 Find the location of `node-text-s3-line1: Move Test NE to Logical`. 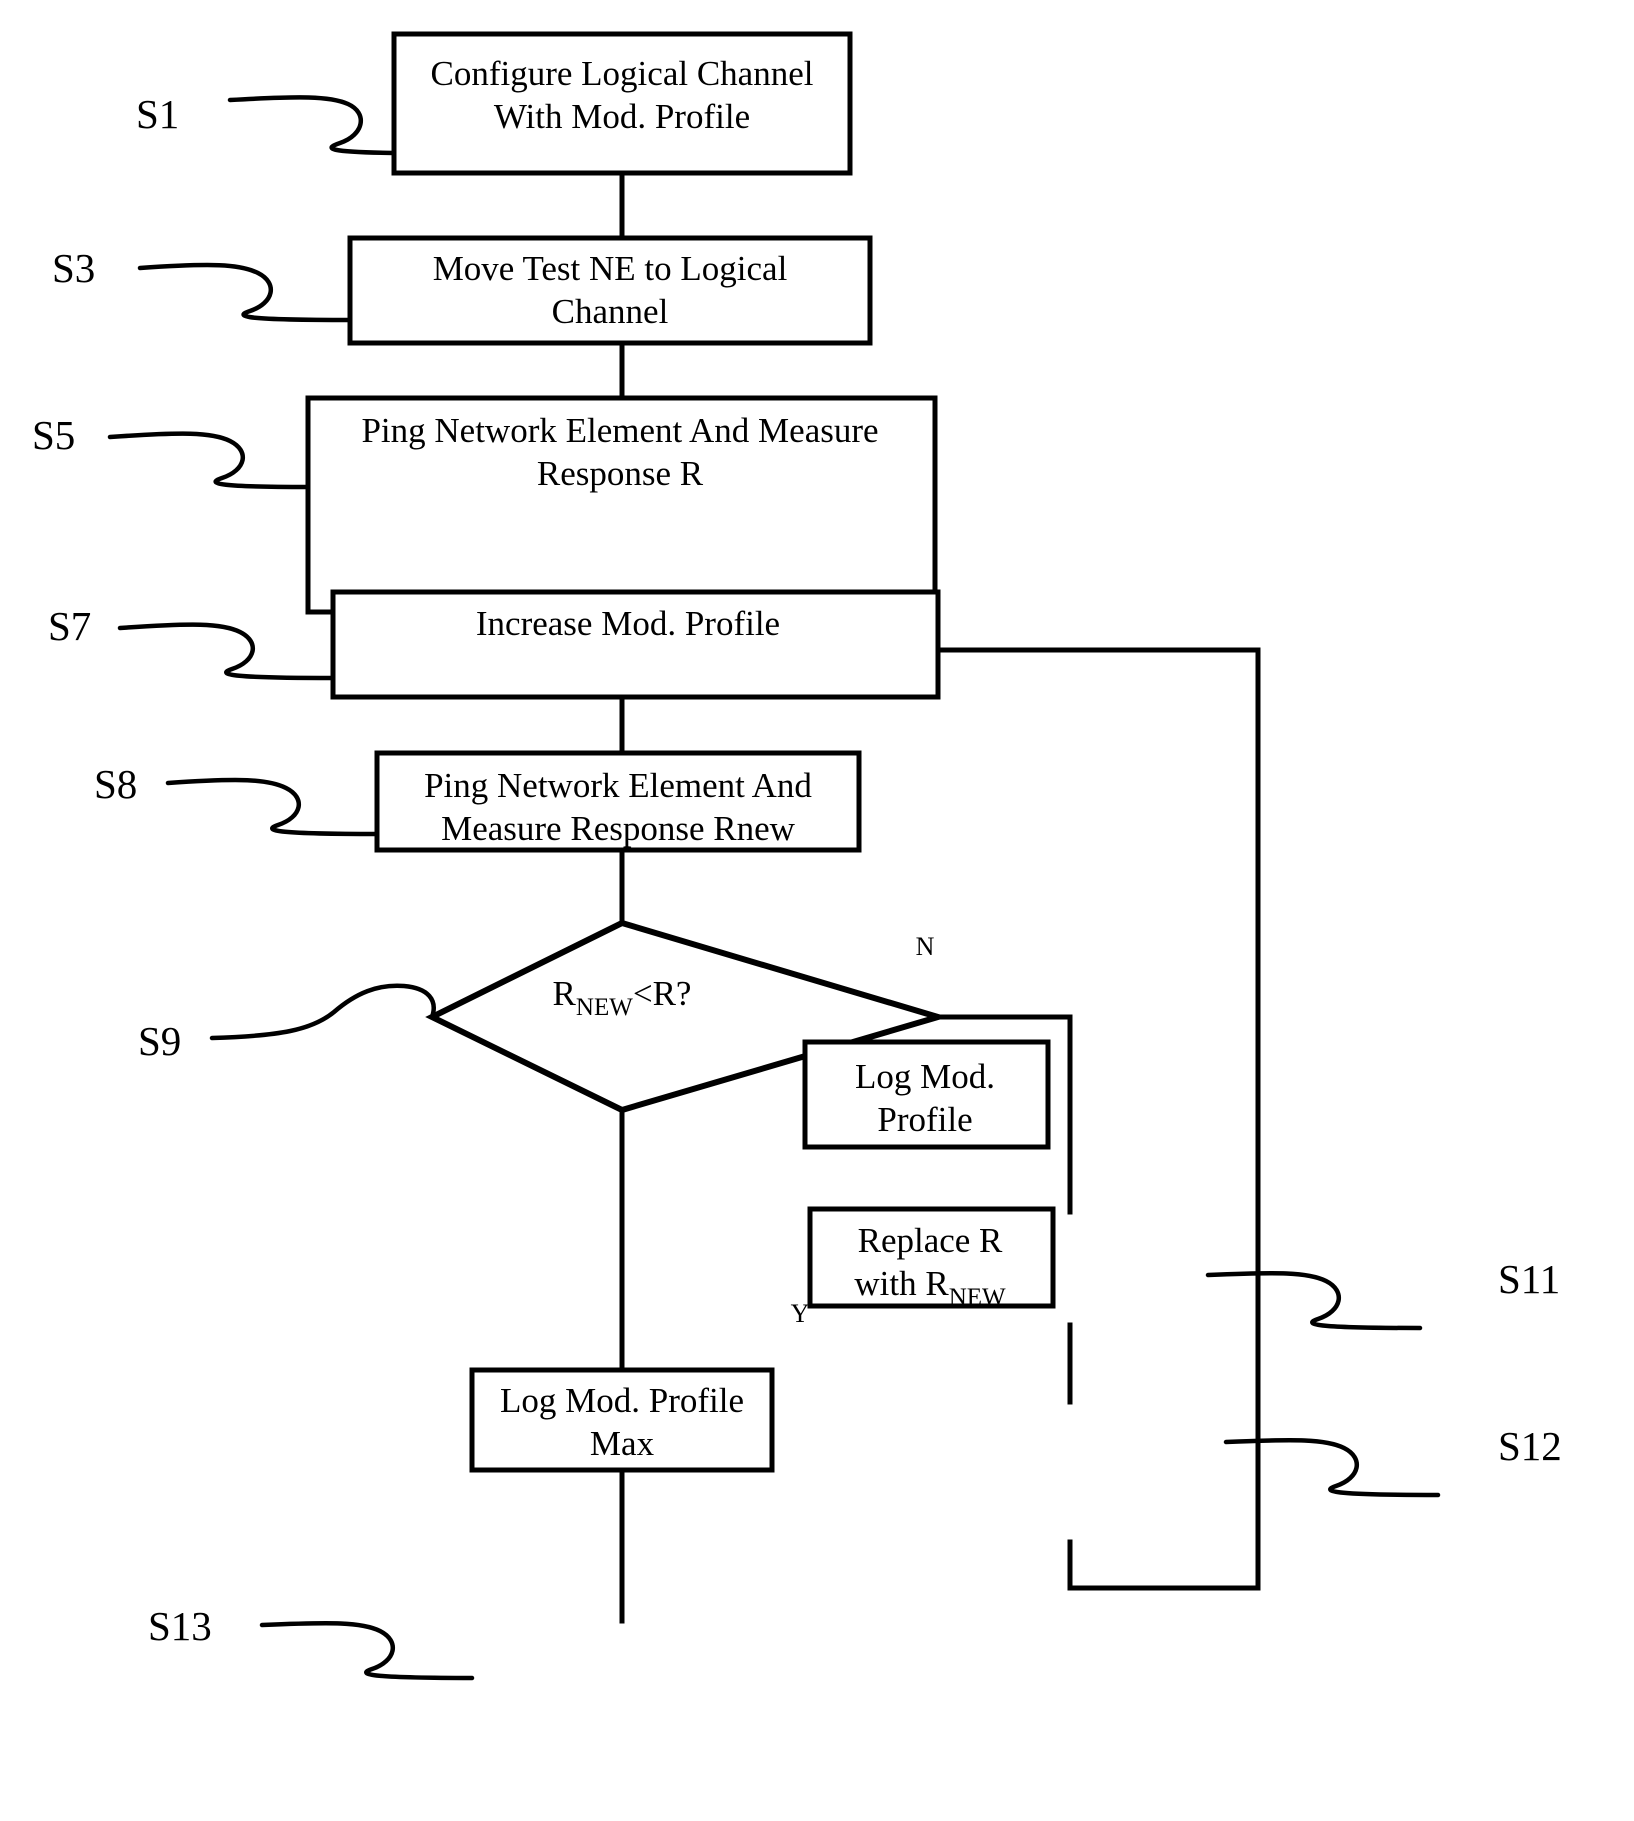

node-text-s3-line1: Move Test NE to Logical is located at coordinates (610, 268).